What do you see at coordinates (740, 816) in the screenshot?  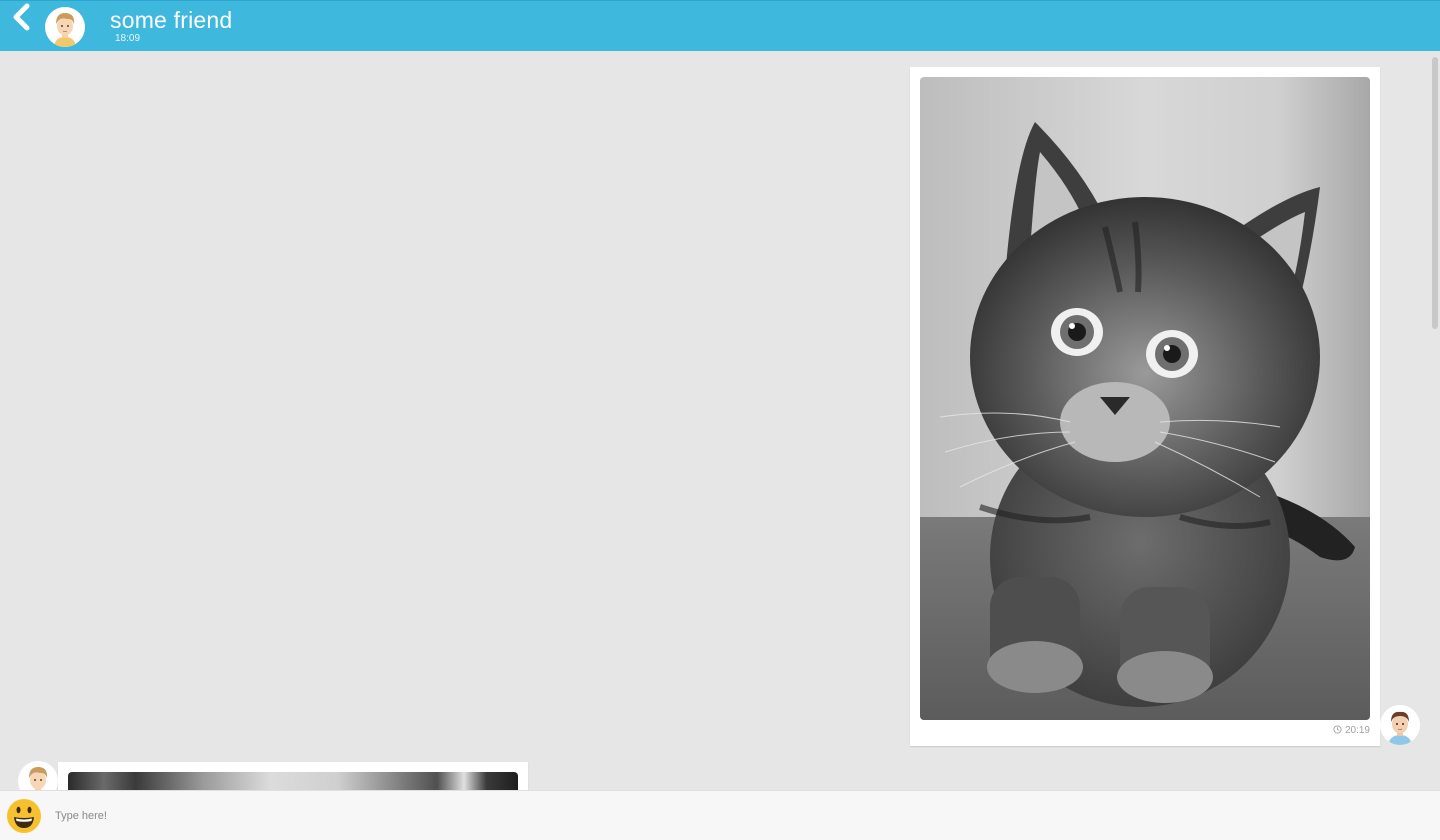 I see `message-input` at bounding box center [740, 816].